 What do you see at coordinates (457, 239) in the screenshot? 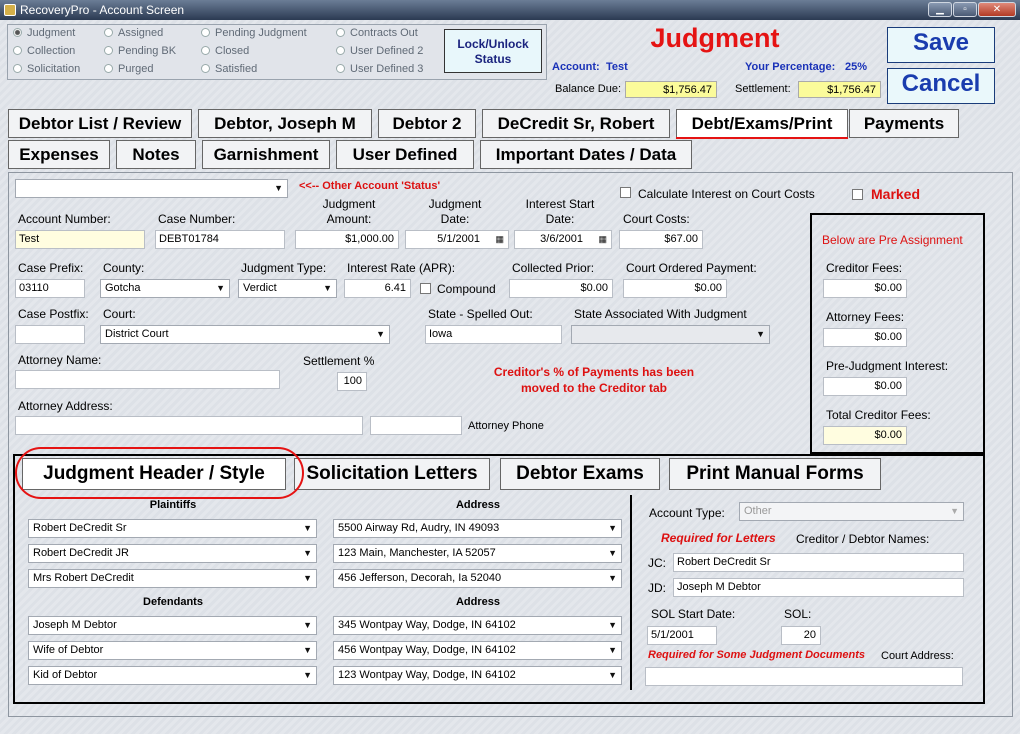
I see `judgment-date-input: 5/1/2001 ▦` at bounding box center [457, 239].